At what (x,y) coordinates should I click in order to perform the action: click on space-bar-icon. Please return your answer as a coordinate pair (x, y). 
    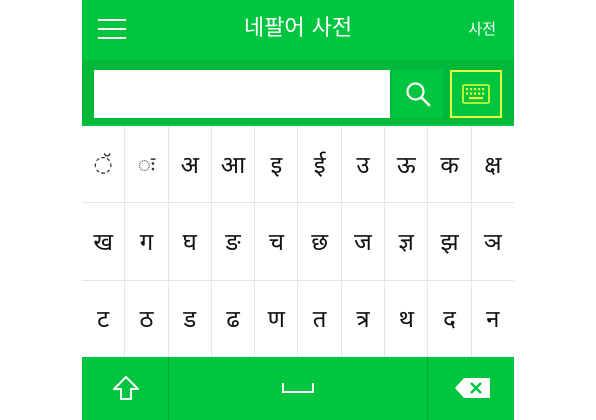
    Looking at the image, I should click on (298, 388).